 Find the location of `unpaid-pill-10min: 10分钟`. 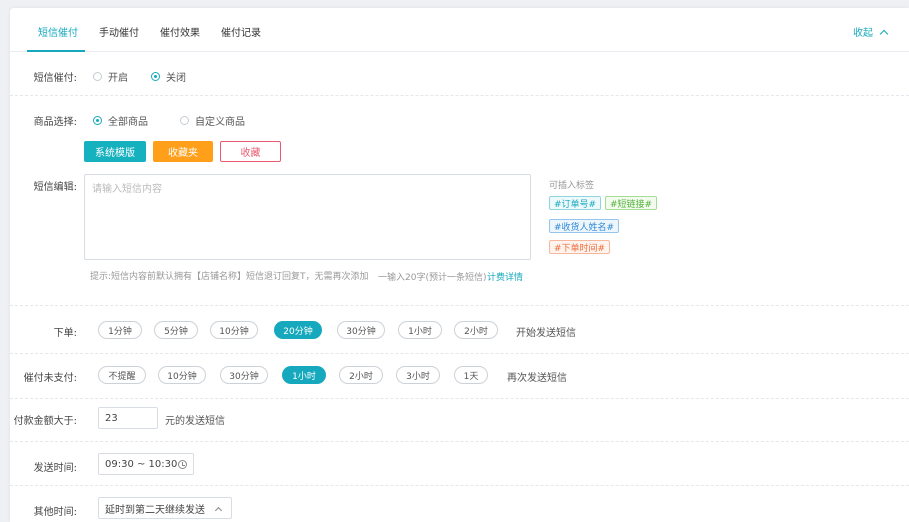

unpaid-pill-10min: 10分钟 is located at coordinates (182, 375).